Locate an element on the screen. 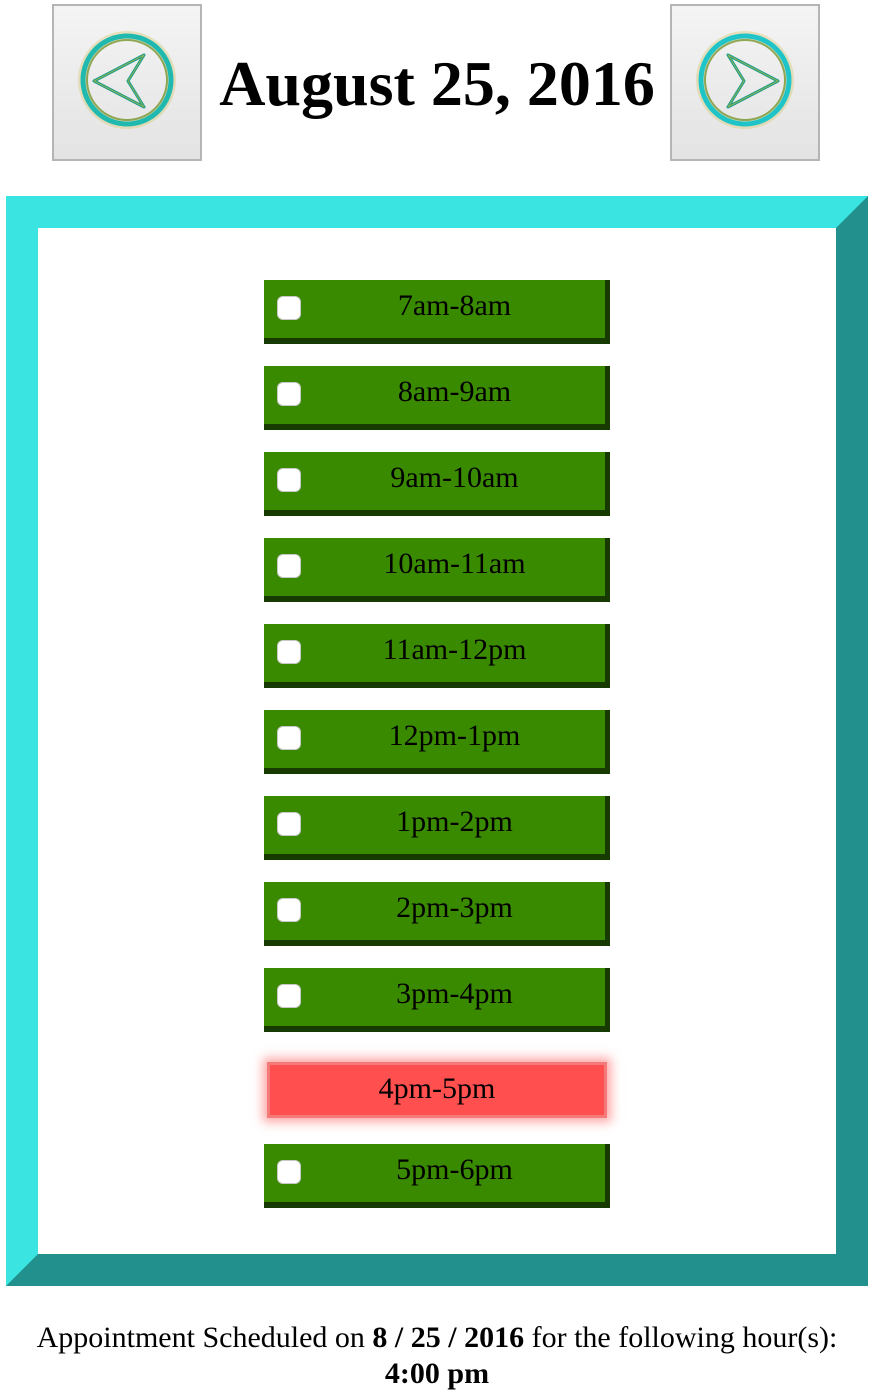 The image size is (874, 1400). circle-right-arrow-icon is located at coordinates (745, 82).